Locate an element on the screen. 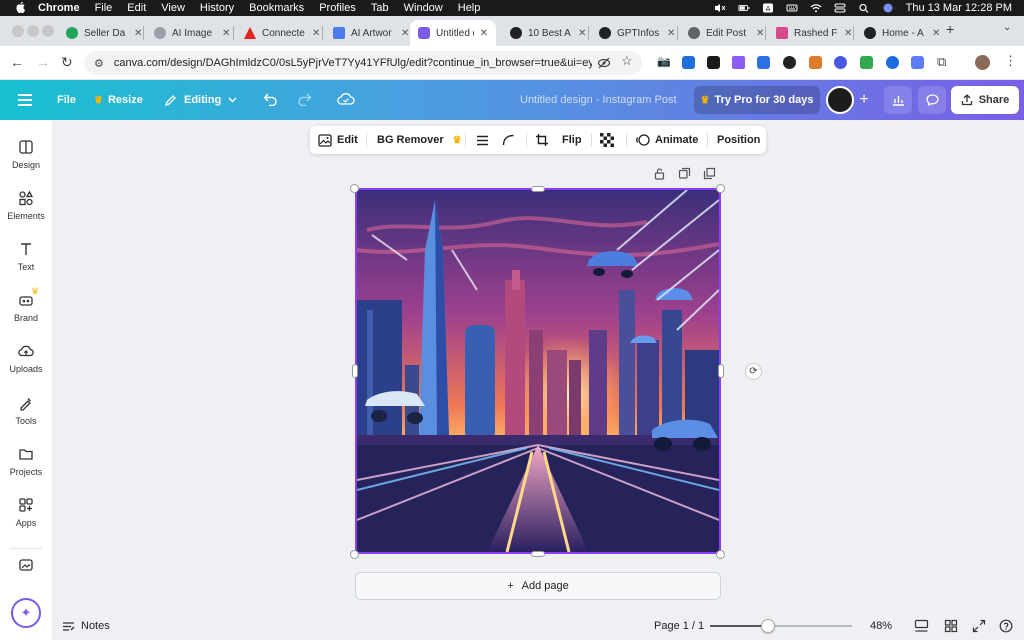  tab-ai-image: AI Image ✕ is located at coordinates (192, 33).